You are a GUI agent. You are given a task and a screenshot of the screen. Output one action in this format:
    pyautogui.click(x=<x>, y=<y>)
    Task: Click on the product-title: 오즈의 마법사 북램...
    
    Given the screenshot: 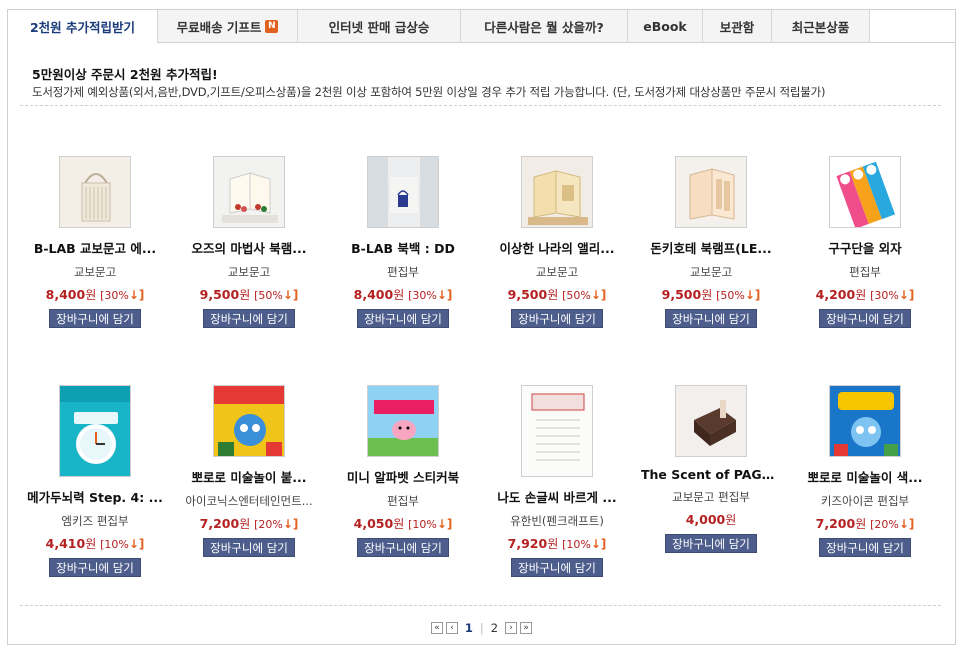 What is the action you would take?
    pyautogui.click(x=249, y=247)
    